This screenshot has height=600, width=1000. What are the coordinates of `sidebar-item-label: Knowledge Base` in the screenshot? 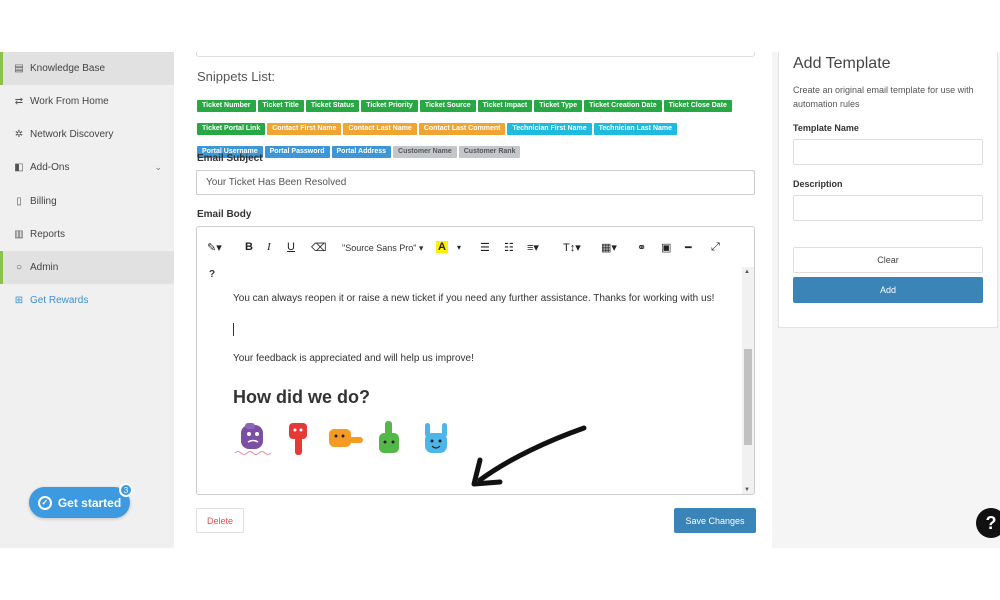 It's located at (68, 68).